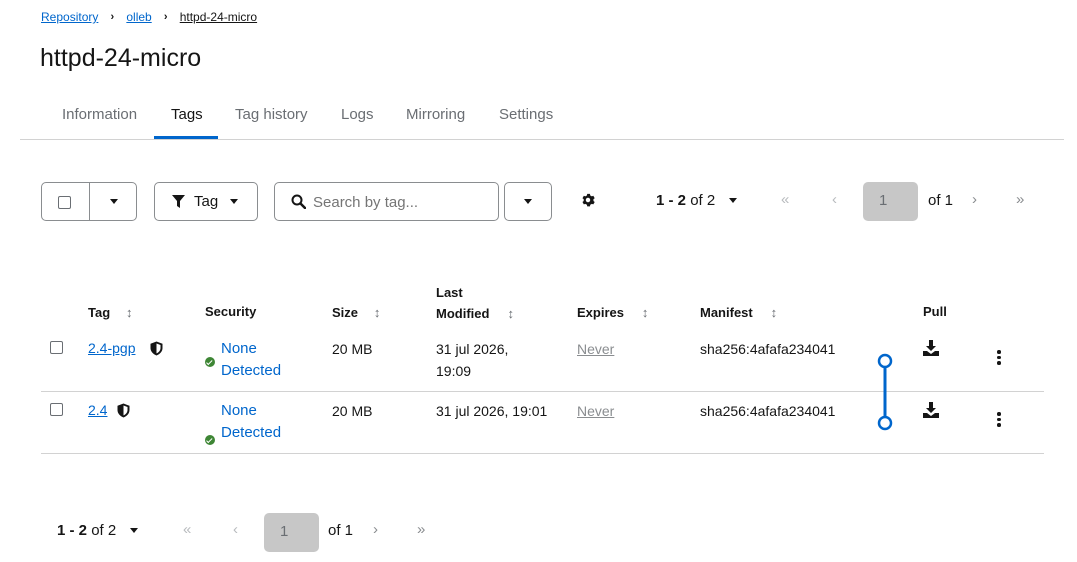  What do you see at coordinates (341, 530) in the screenshot?
I see `footer-page-count: of 1` at bounding box center [341, 530].